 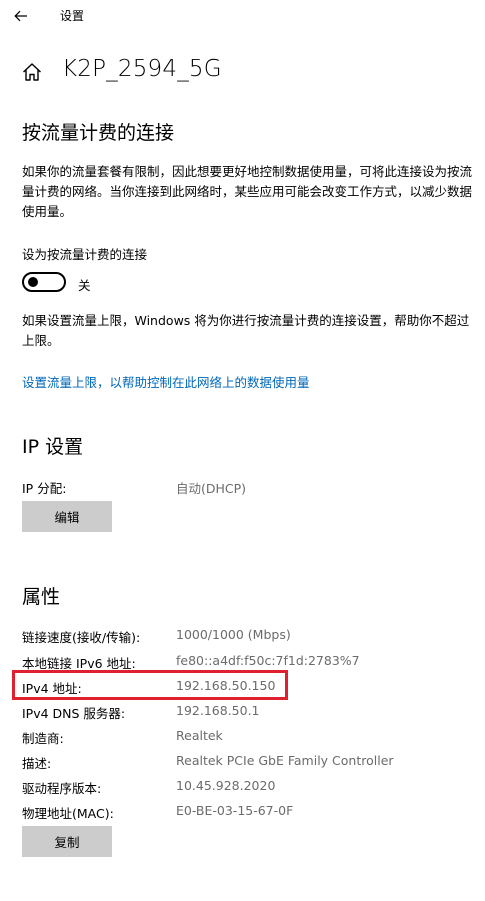 What do you see at coordinates (211, 488) in the screenshot?
I see `ip-assignment-value: 自动(DHCP)` at bounding box center [211, 488].